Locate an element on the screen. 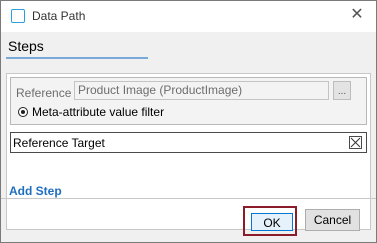  remove-target-icon is located at coordinates (355, 142).